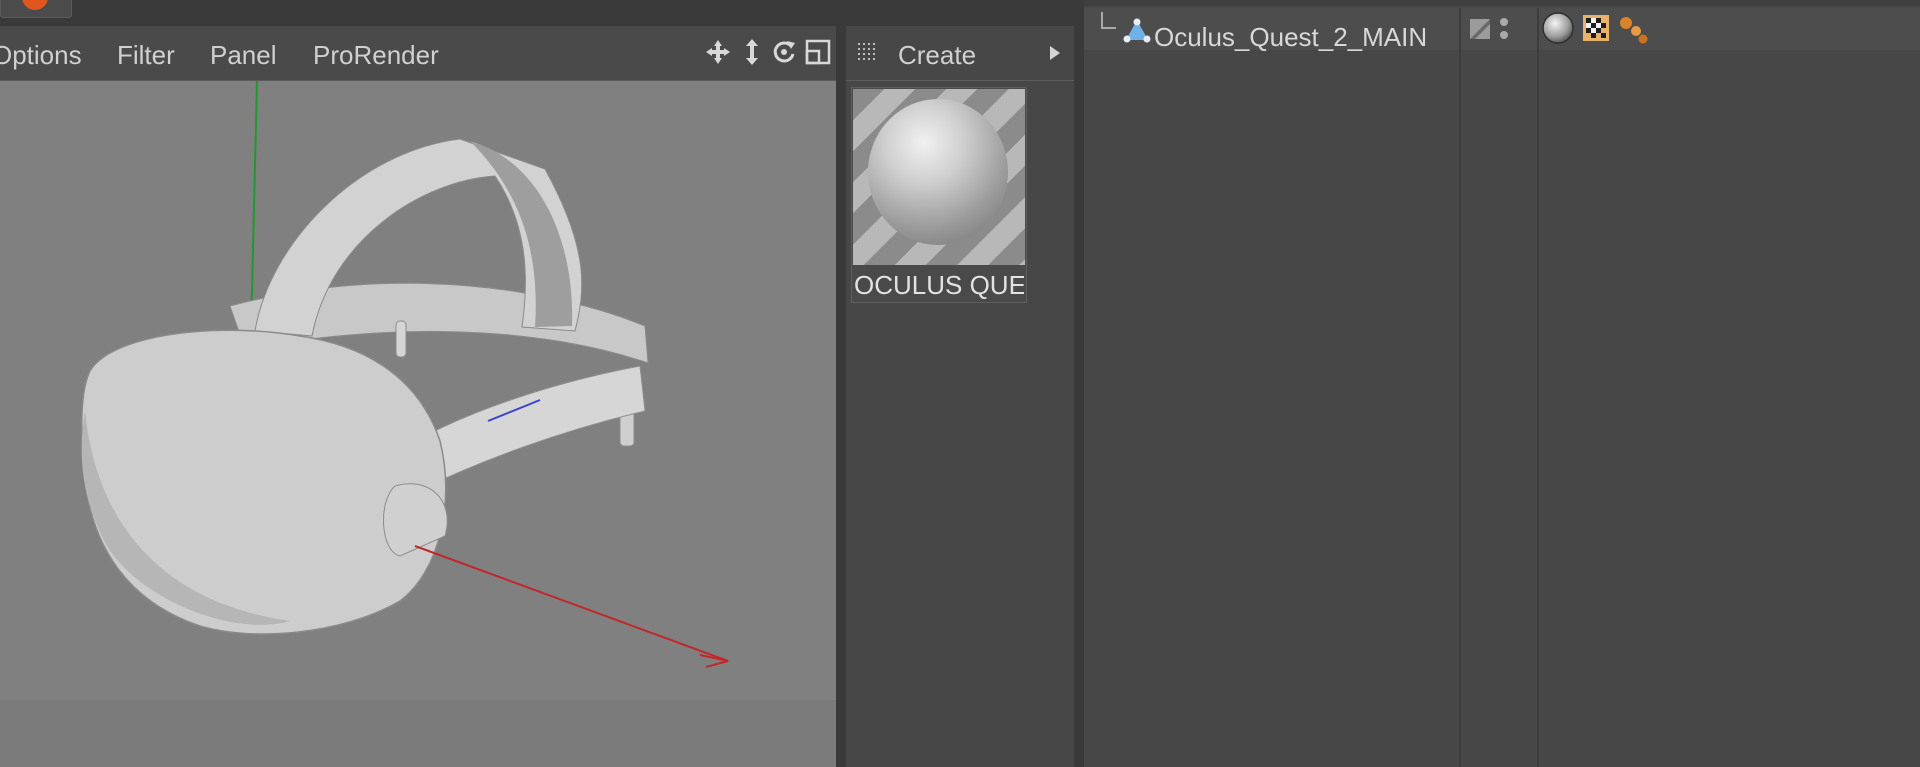  What do you see at coordinates (938, 172) in the screenshot?
I see `material-sphere-icon` at bounding box center [938, 172].